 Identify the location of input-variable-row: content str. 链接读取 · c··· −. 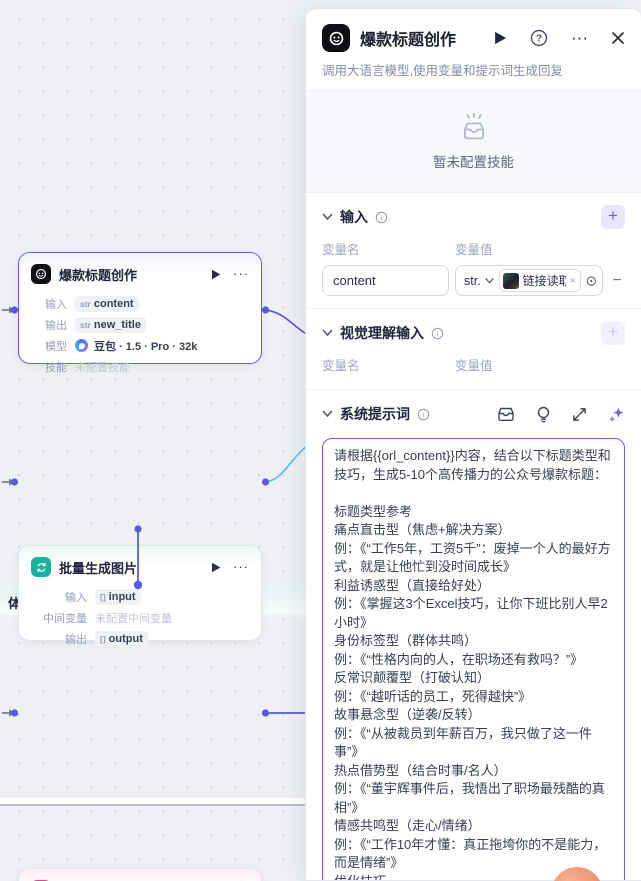
(473, 280).